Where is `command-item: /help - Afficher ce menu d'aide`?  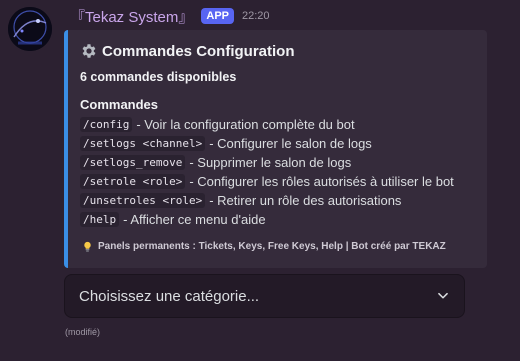
command-item: /help - Afficher ce menu d'aide is located at coordinates (277, 219).